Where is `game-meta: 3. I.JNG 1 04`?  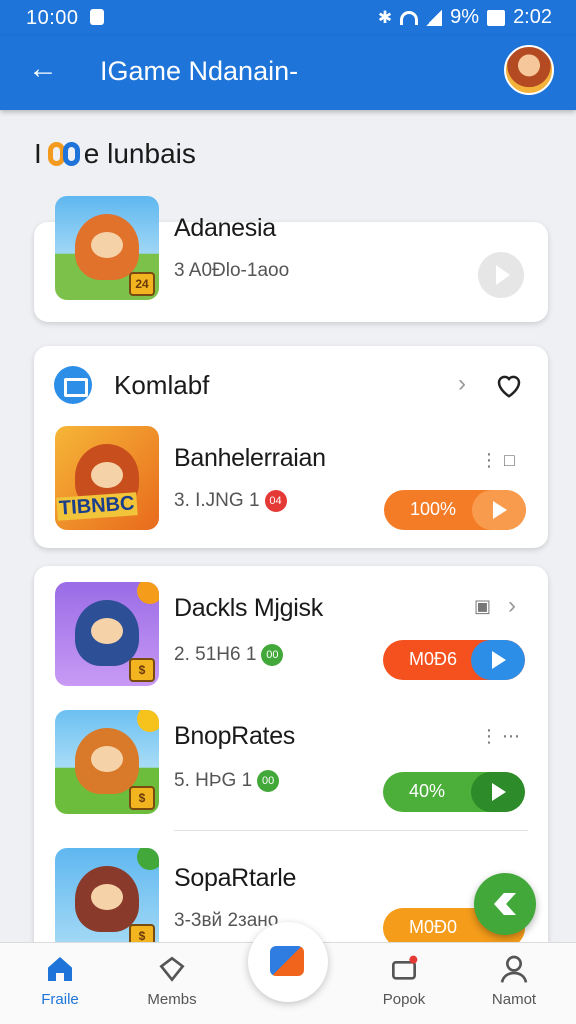
game-meta: 3. I.JNG 1 04 is located at coordinates (230, 501).